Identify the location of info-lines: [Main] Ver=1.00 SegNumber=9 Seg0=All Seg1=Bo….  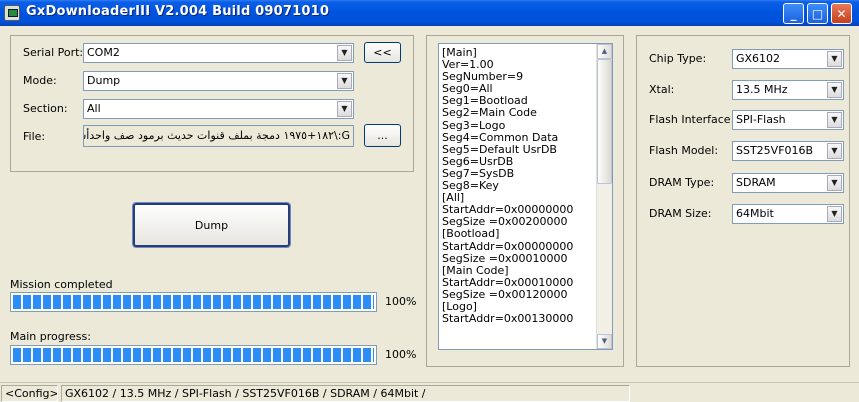
(507, 185).